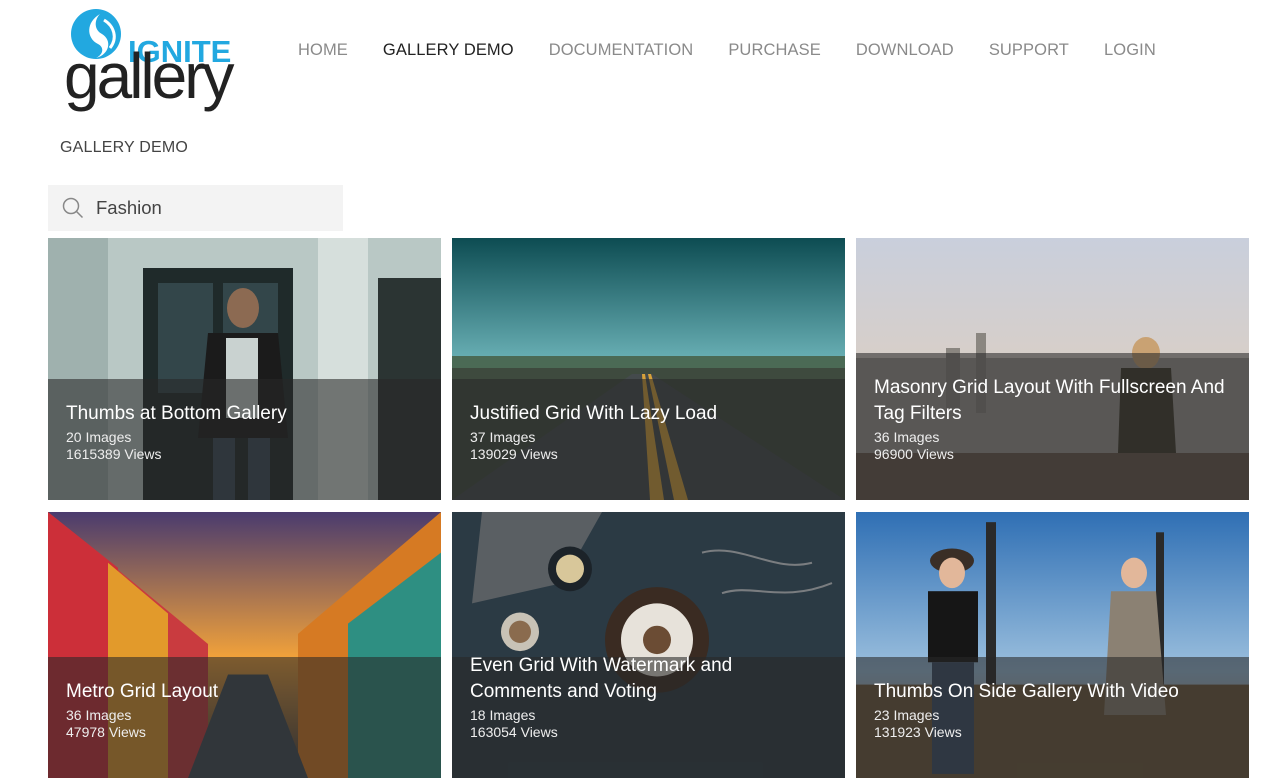 This screenshot has width=1280, height=778. I want to click on gallery-view-count: 47978 Views, so click(106, 732).